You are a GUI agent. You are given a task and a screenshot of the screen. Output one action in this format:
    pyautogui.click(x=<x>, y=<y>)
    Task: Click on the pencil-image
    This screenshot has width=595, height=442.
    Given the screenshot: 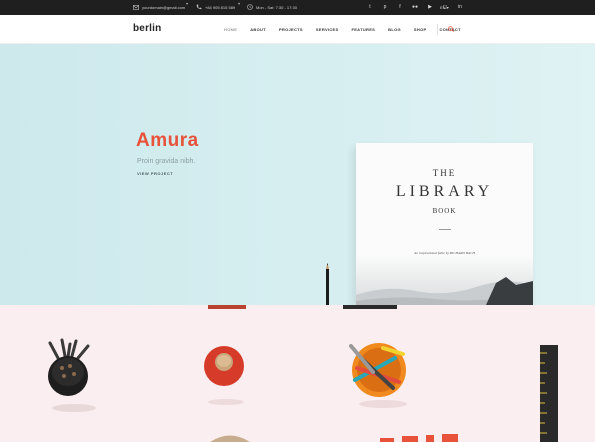 What is the action you would take?
    pyautogui.click(x=327, y=284)
    